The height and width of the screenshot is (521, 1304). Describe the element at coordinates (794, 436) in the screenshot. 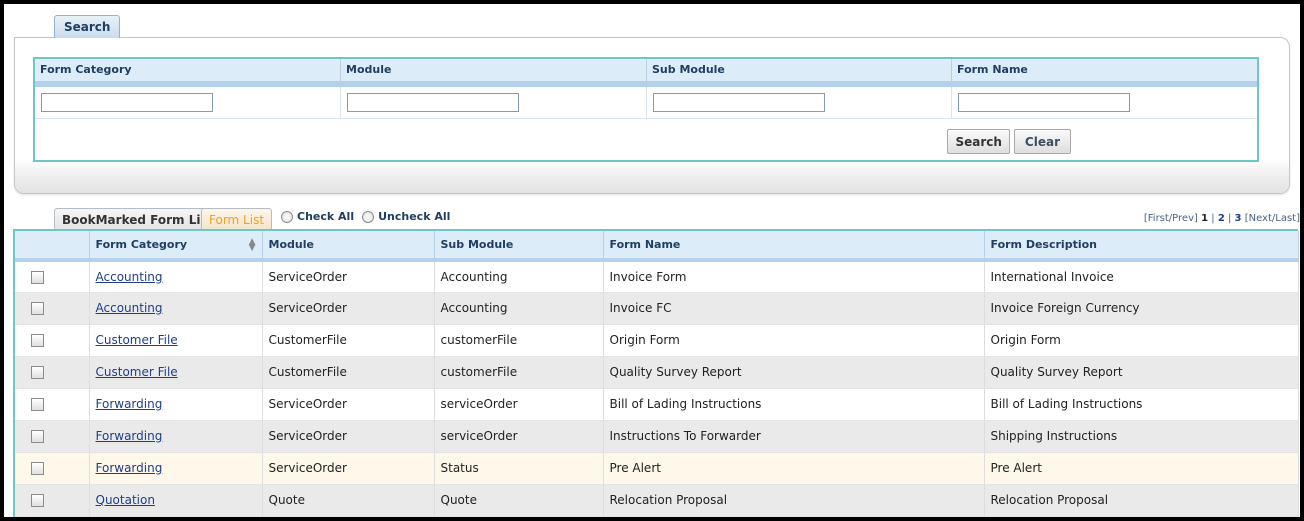

I see `form-name-cell: Instructions To Forwarder` at that location.